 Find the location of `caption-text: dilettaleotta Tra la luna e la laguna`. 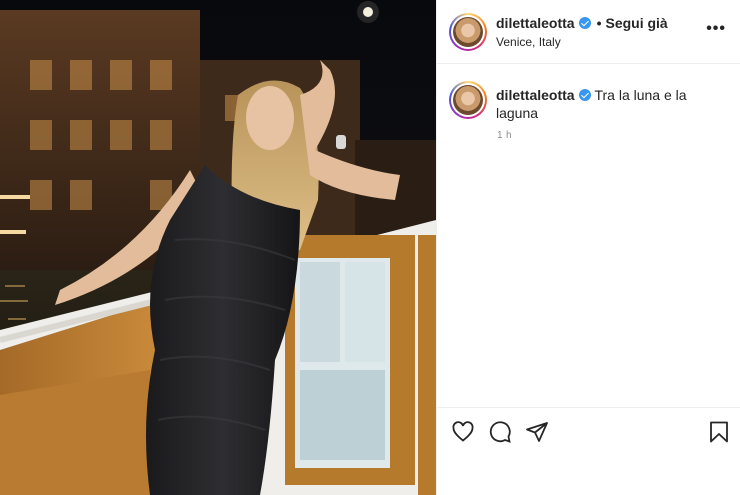

caption-text: dilettaleotta Tra la luna e la laguna is located at coordinates (611, 104).